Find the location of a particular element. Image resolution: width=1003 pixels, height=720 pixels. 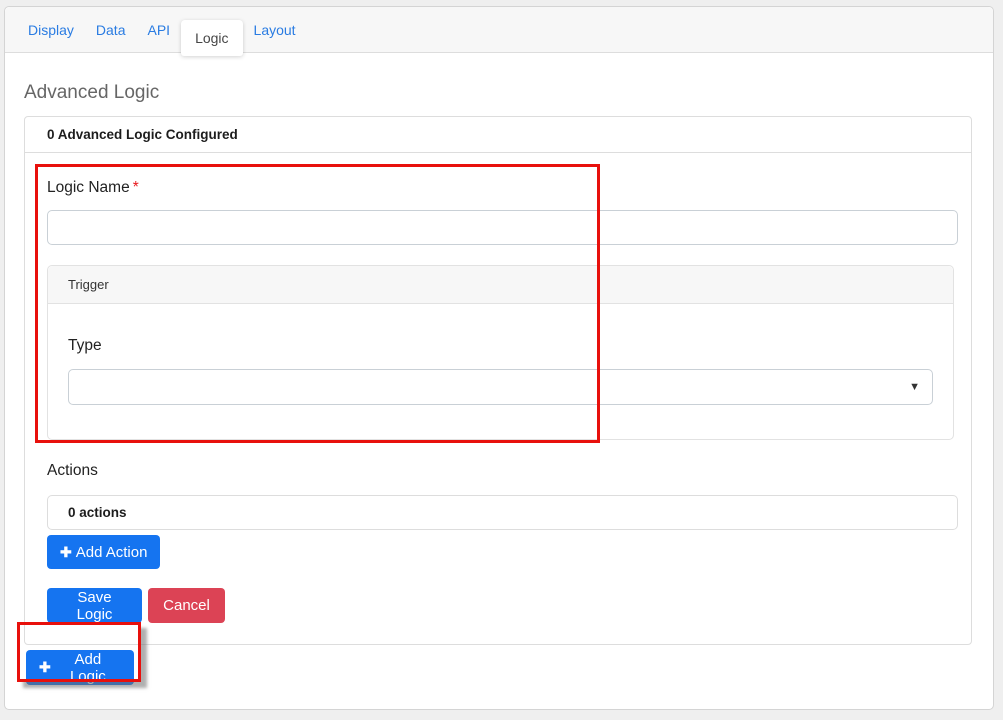

tab-data: Data is located at coordinates (111, 30).